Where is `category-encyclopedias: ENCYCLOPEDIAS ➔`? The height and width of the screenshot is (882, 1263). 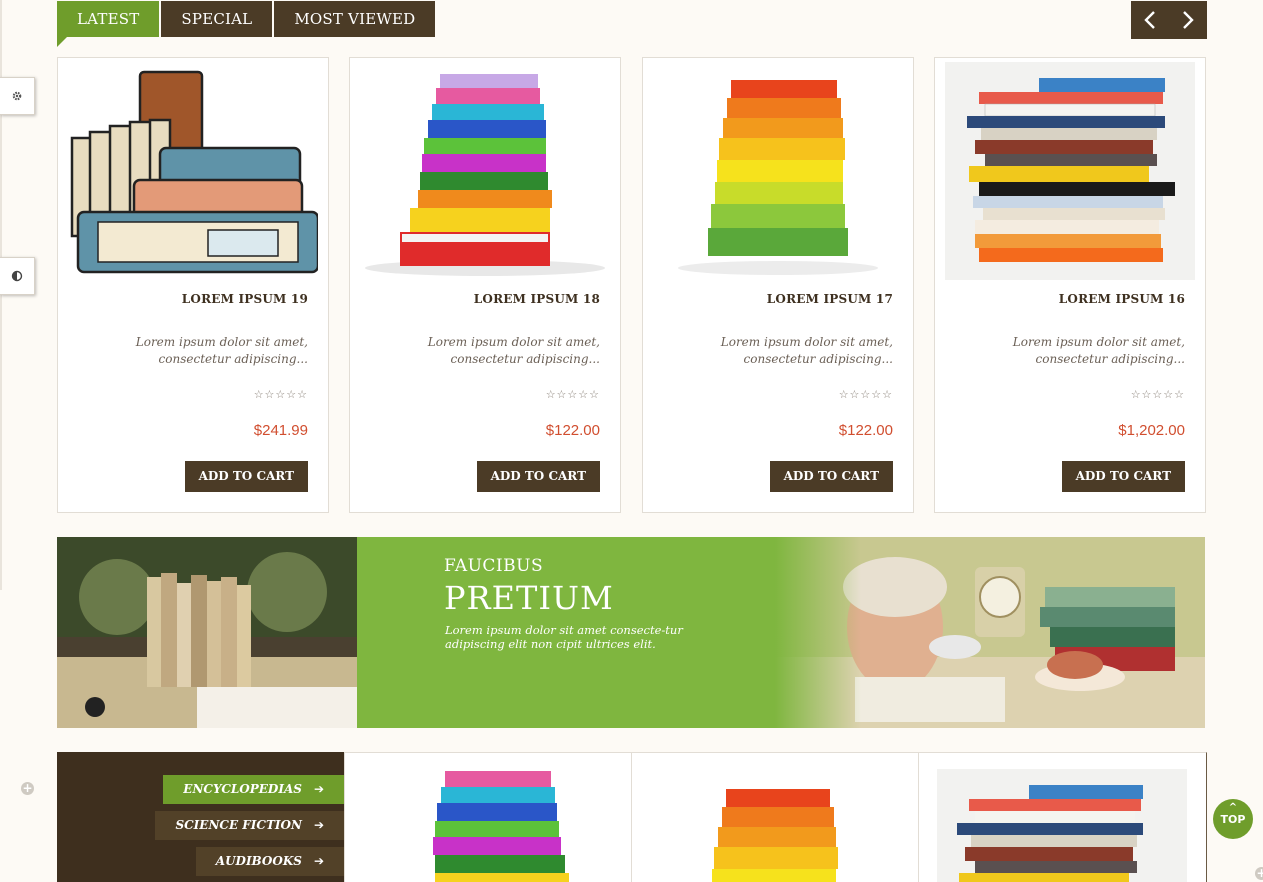
category-encyclopedias: ENCYCLOPEDIAS ➔ is located at coordinates (253, 789).